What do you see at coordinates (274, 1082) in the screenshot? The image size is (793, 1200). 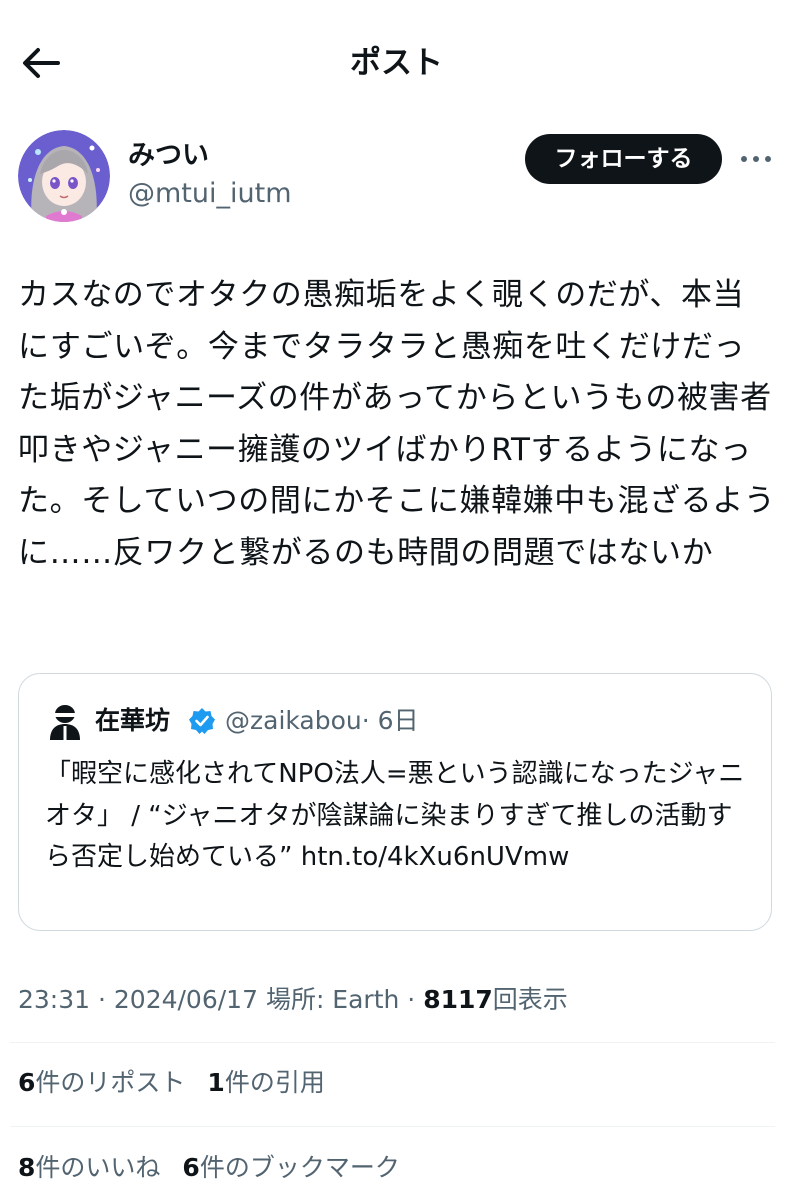 I see `quotes-label: 件の引用` at bounding box center [274, 1082].